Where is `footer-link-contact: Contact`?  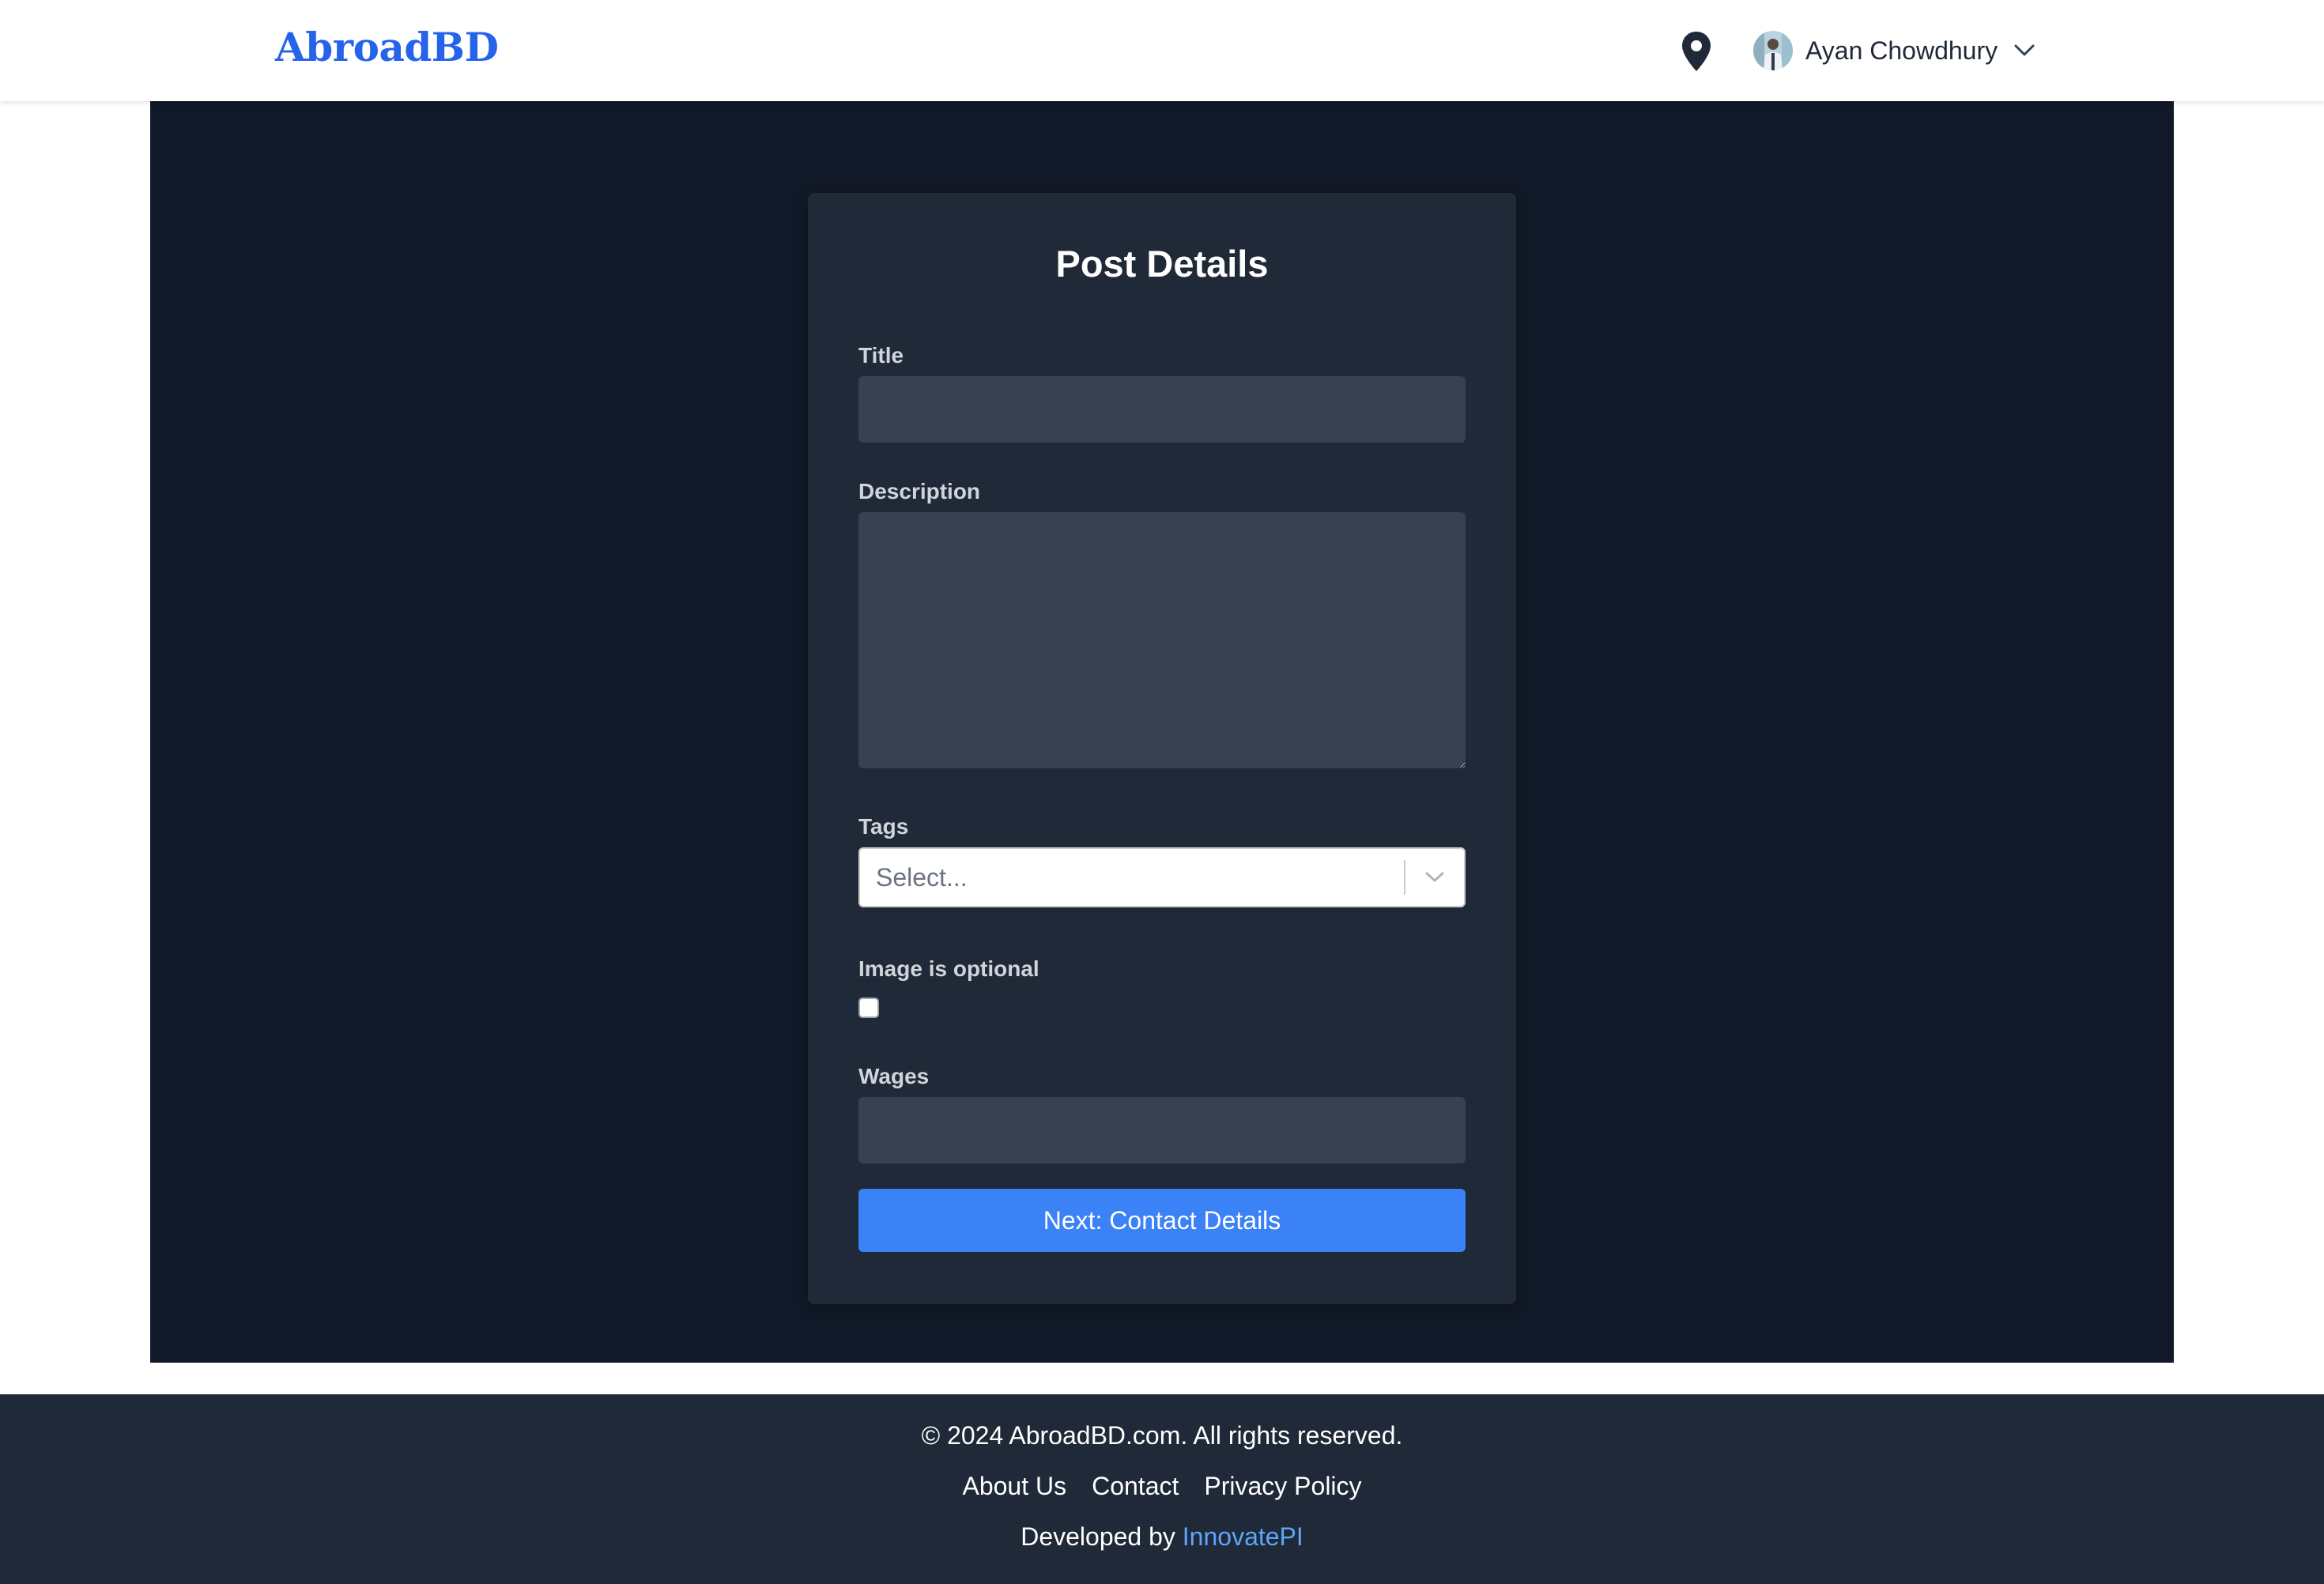 footer-link-contact: Contact is located at coordinates (1135, 1486).